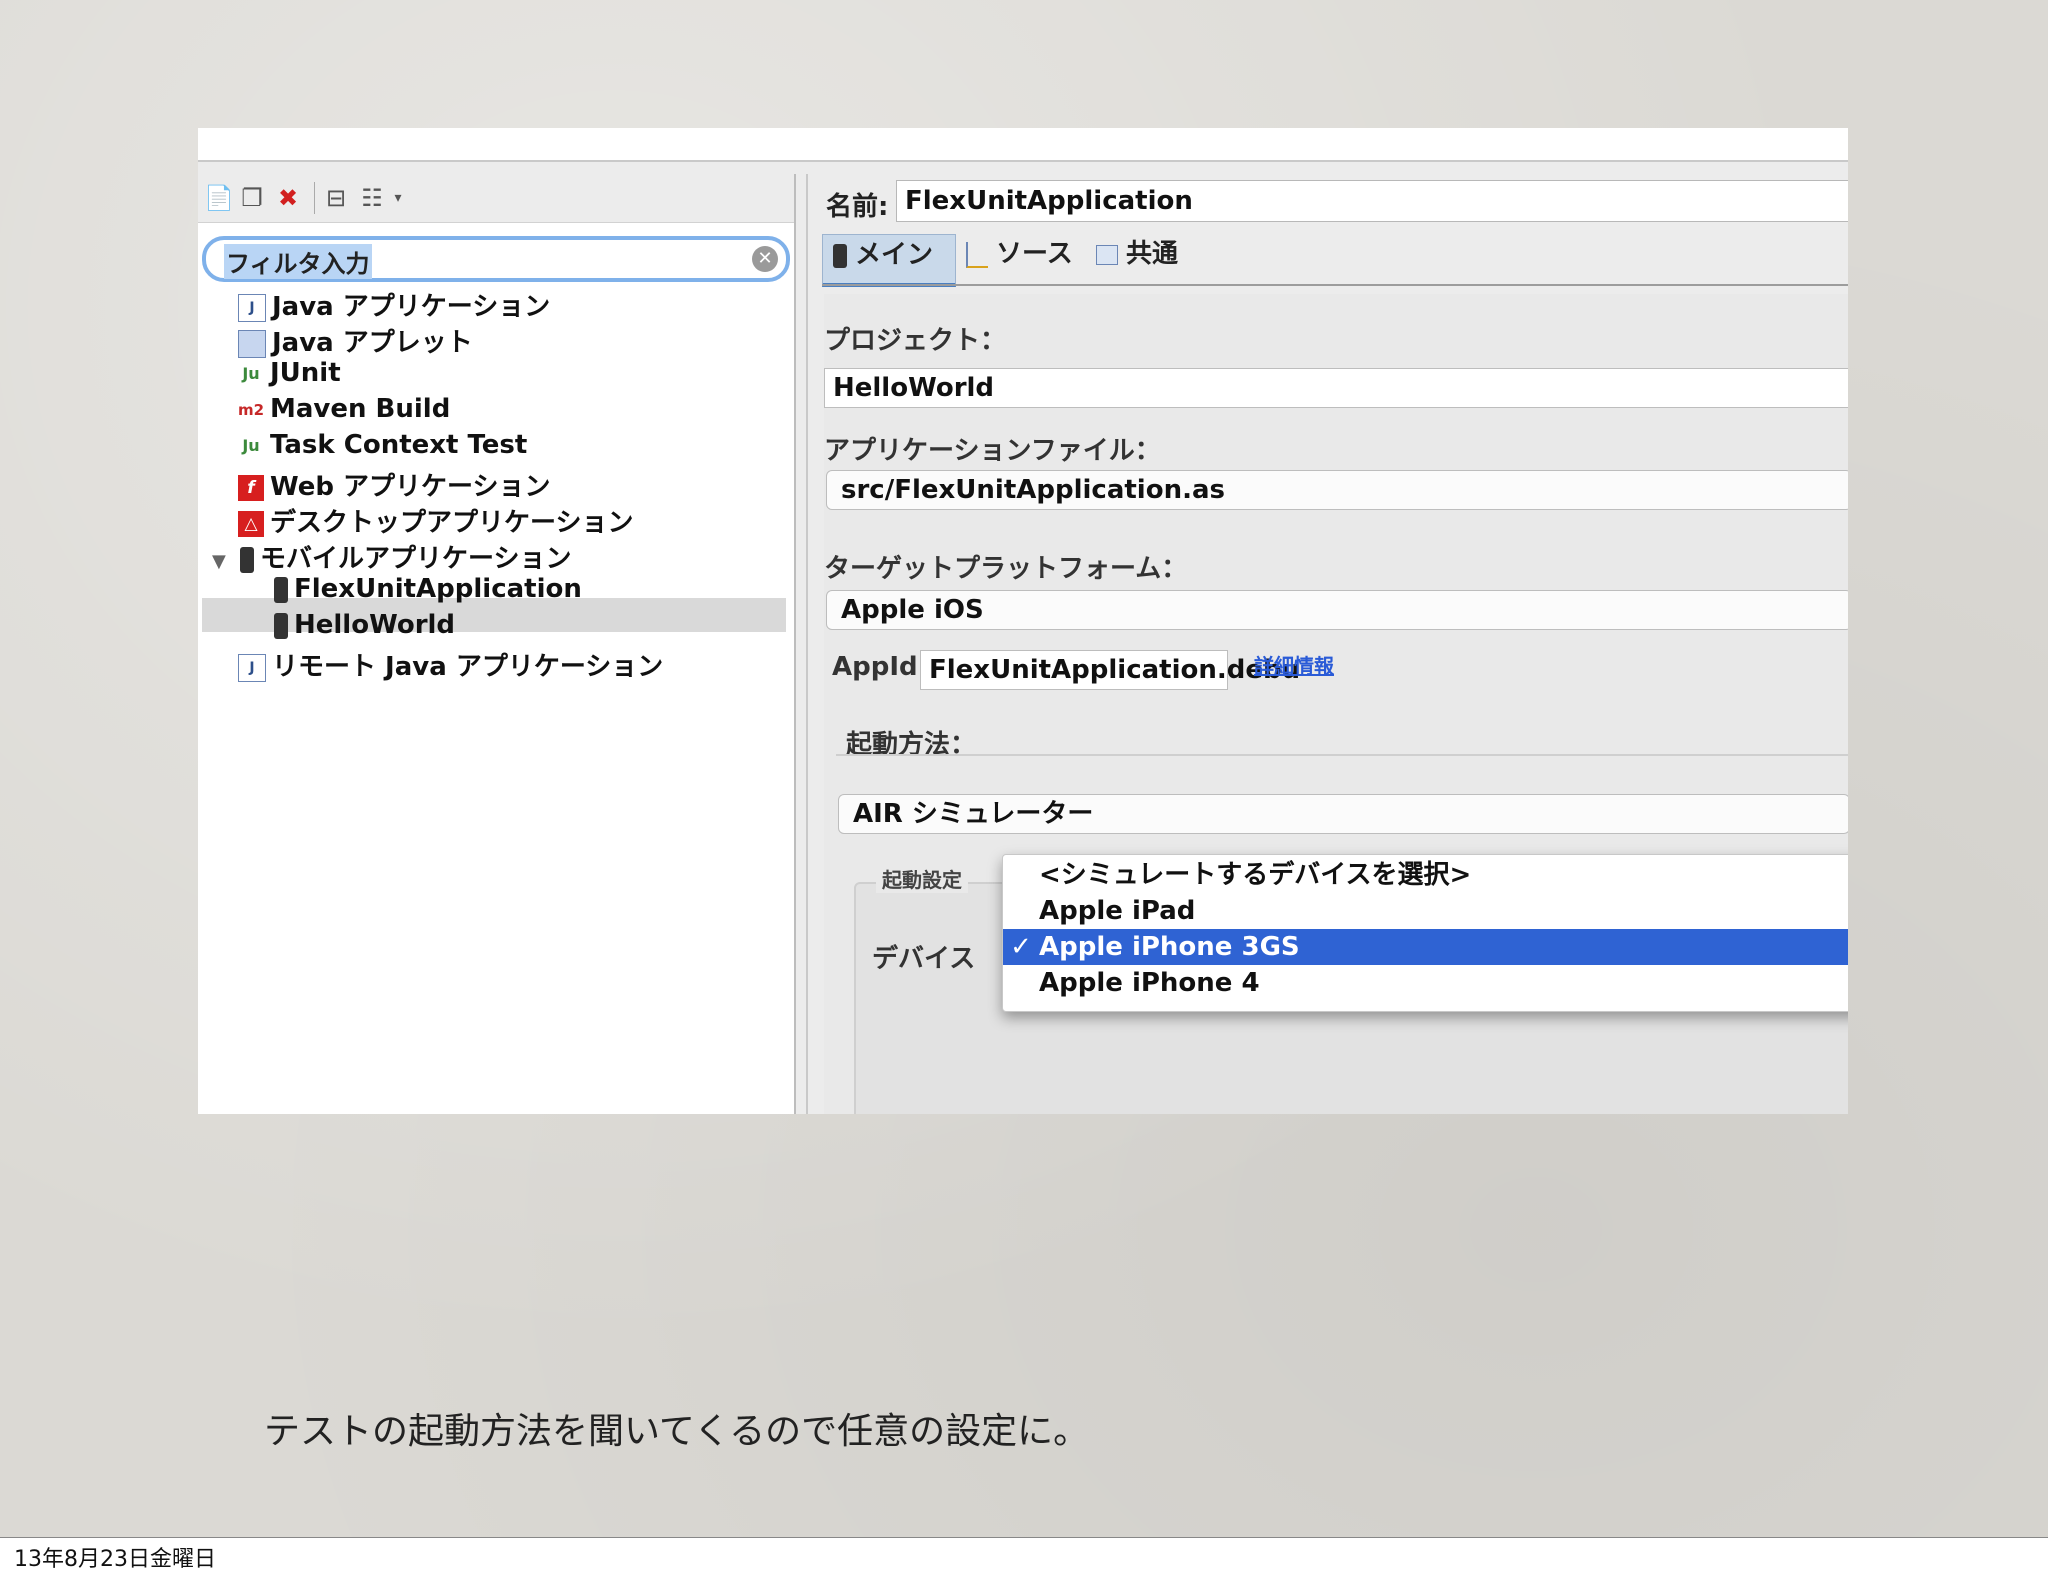 The height and width of the screenshot is (1577, 2048). Describe the element at coordinates (1425, 911) in the screenshot. I see `device-option-ipad: Apple iPad` at that location.